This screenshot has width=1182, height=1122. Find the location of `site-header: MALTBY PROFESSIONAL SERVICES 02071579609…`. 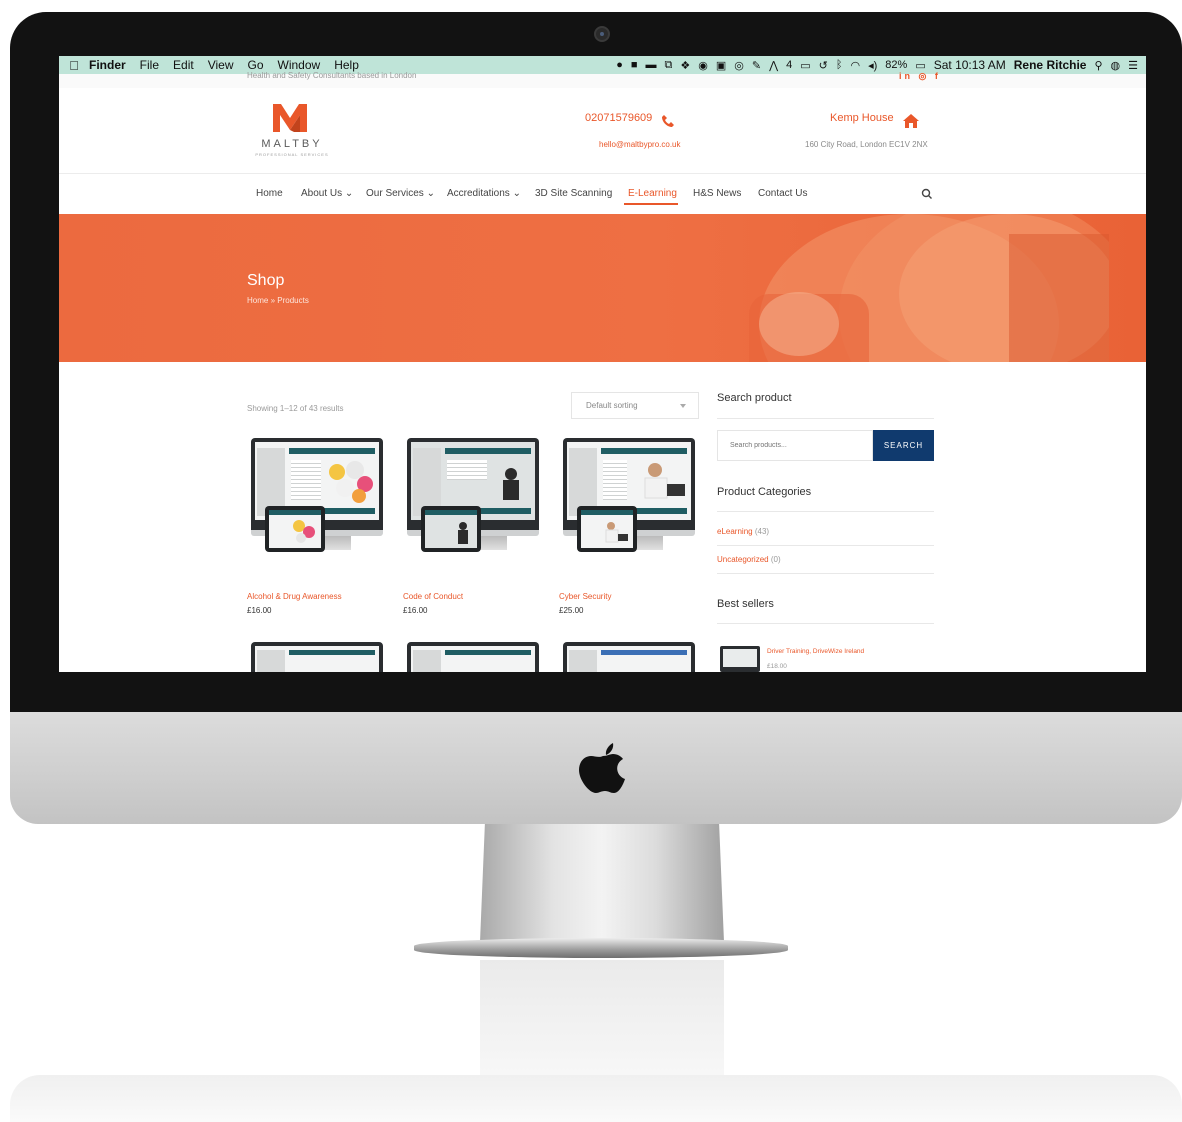

site-header: MALTBY PROFESSIONAL SERVICES 02071579609… is located at coordinates (602, 131).